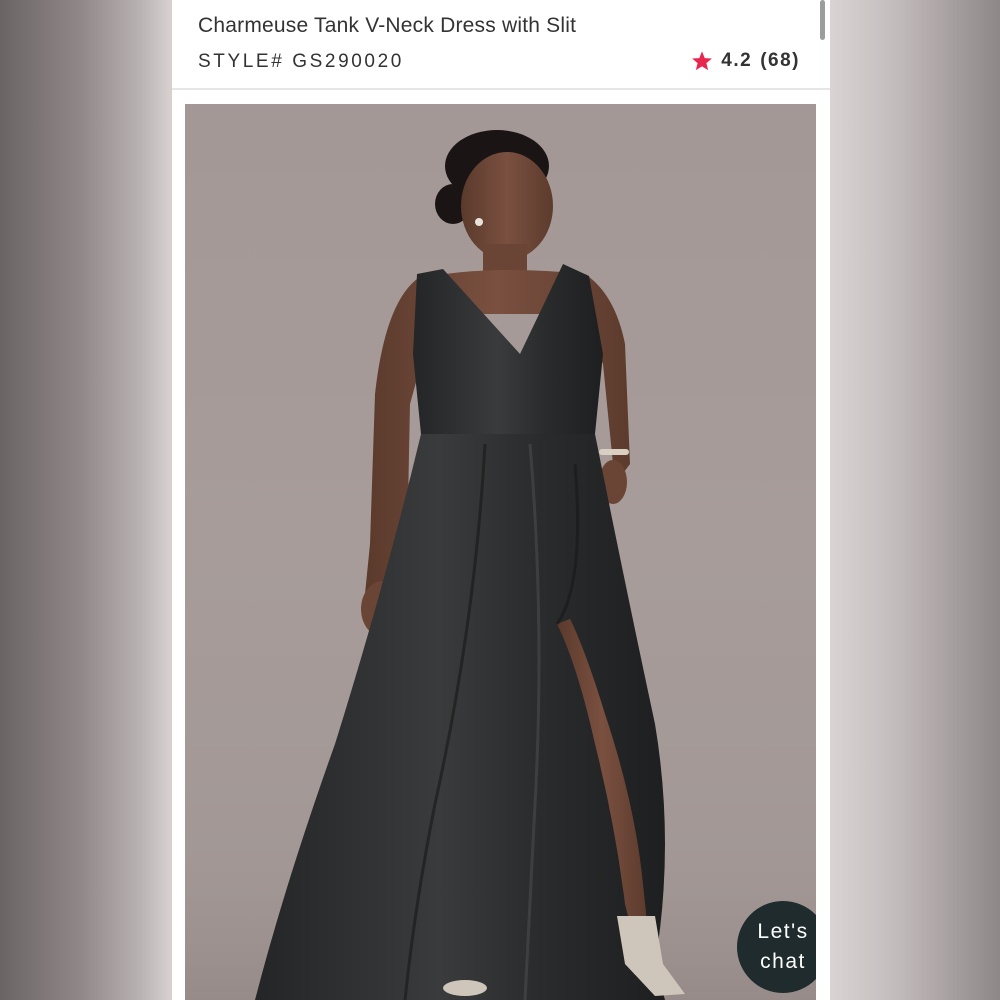 The image size is (1000, 1000). I want to click on star-icon, so click(702, 61).